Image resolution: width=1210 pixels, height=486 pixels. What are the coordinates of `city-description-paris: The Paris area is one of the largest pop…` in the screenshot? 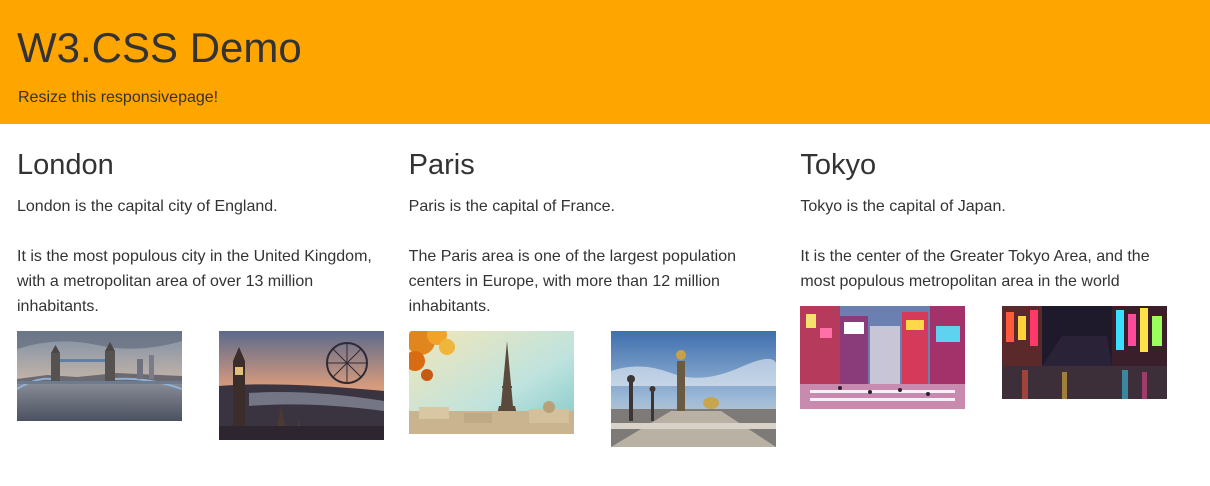 It's located at (572, 281).